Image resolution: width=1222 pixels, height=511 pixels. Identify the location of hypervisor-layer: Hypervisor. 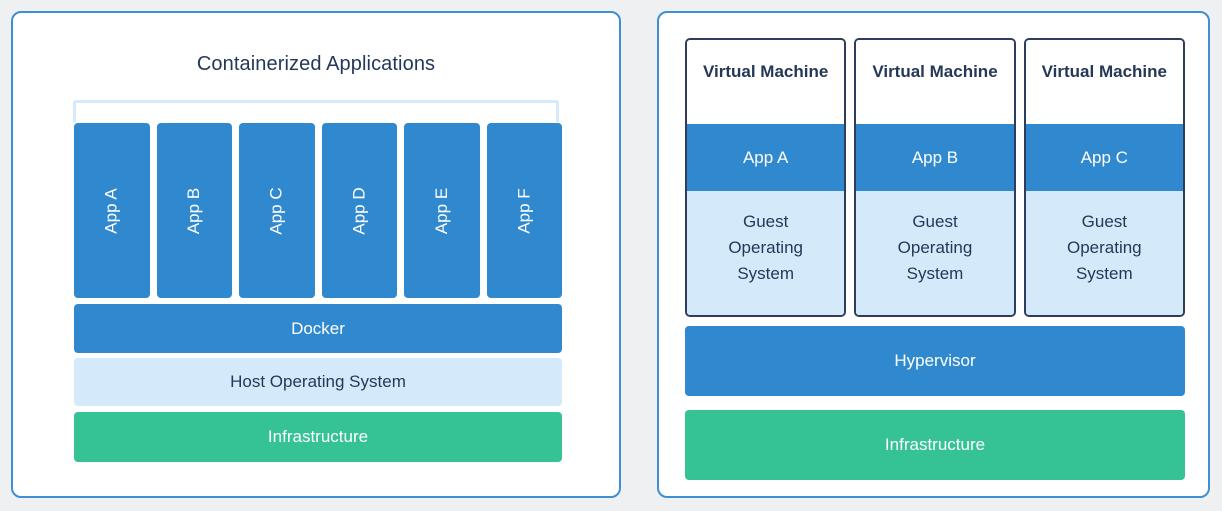
(935, 361).